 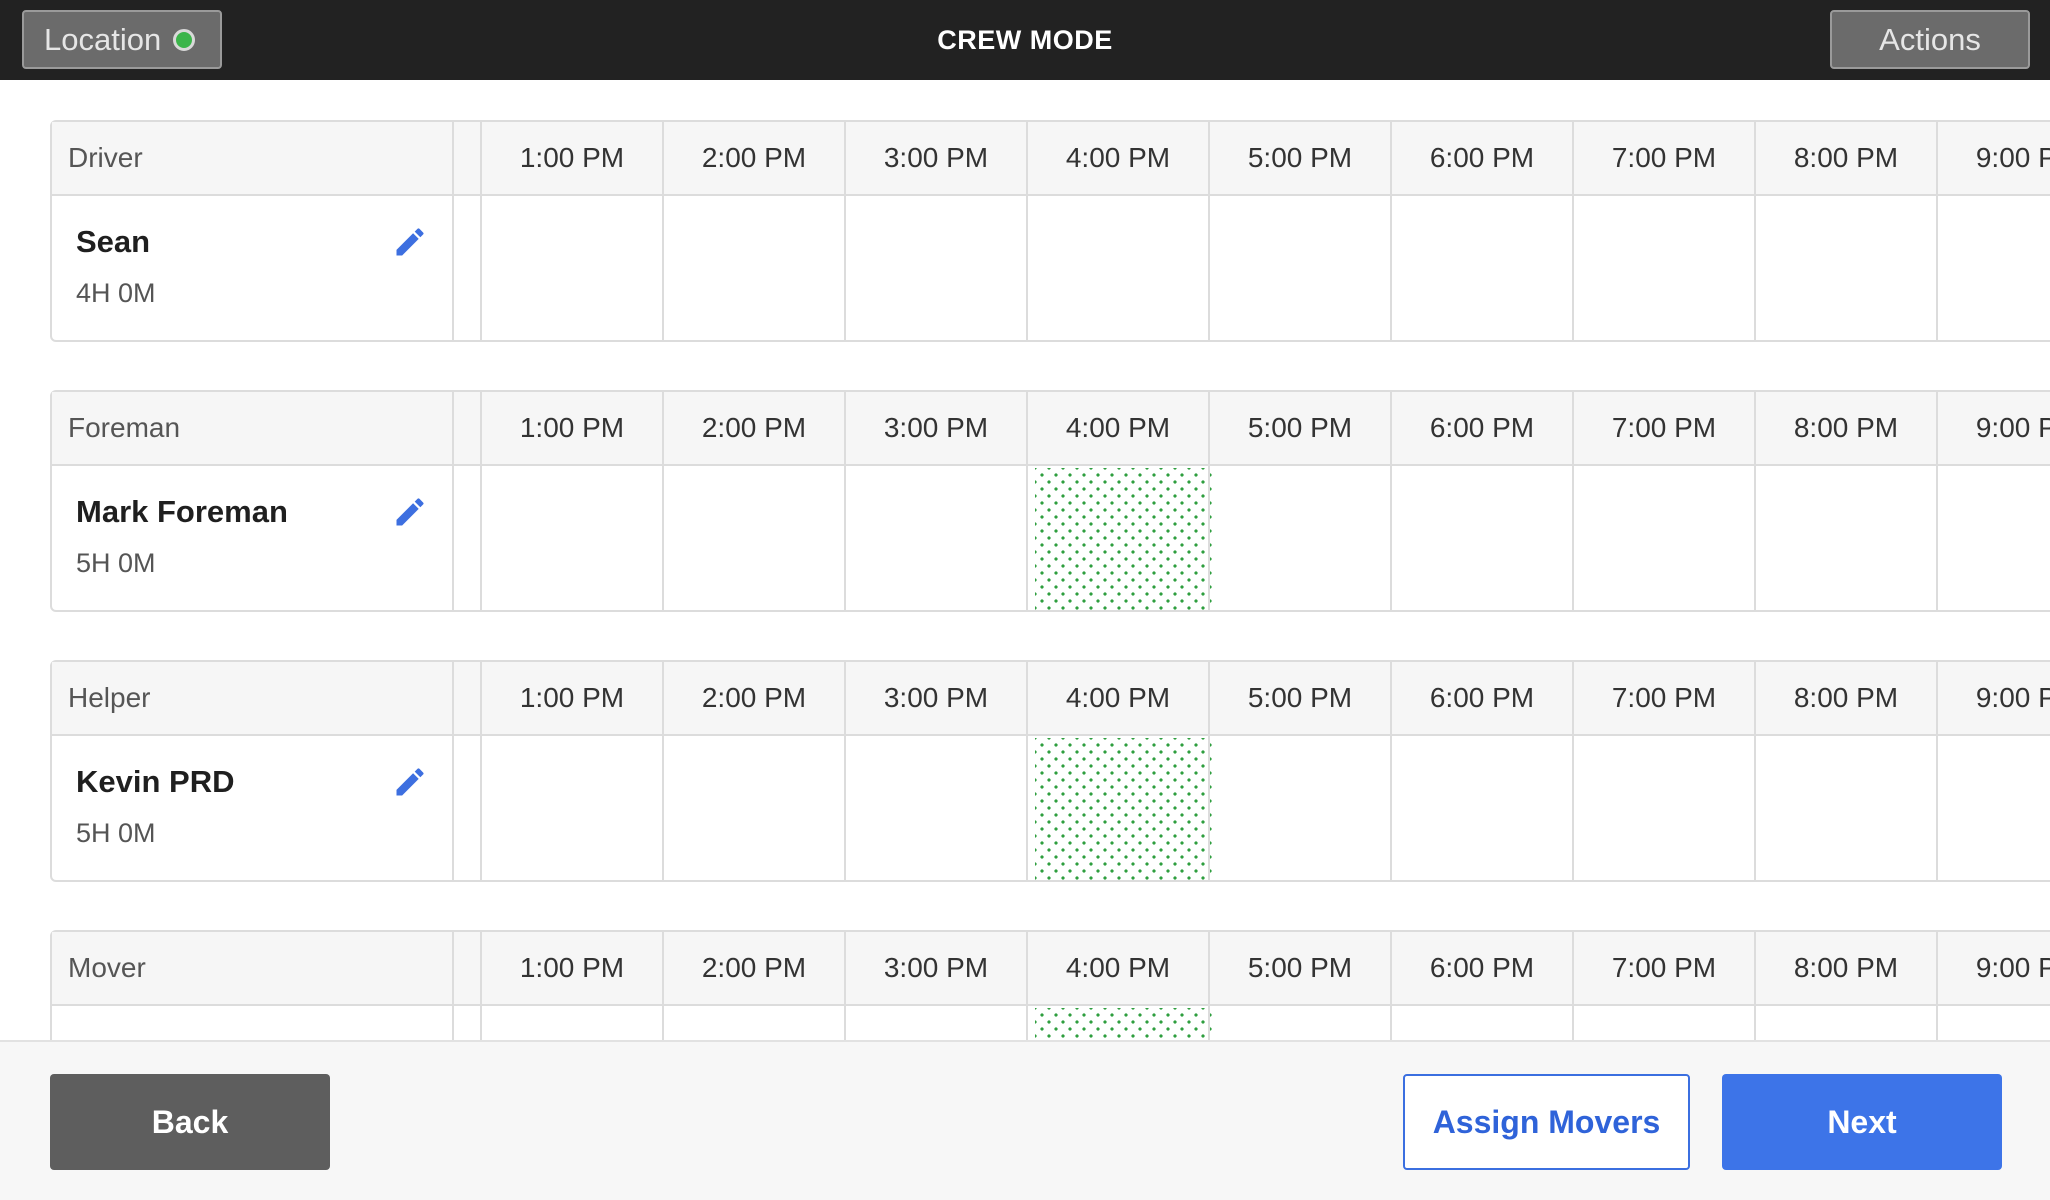 I want to click on crew-row: Sean 4H 0M, so click(x=1051, y=268).